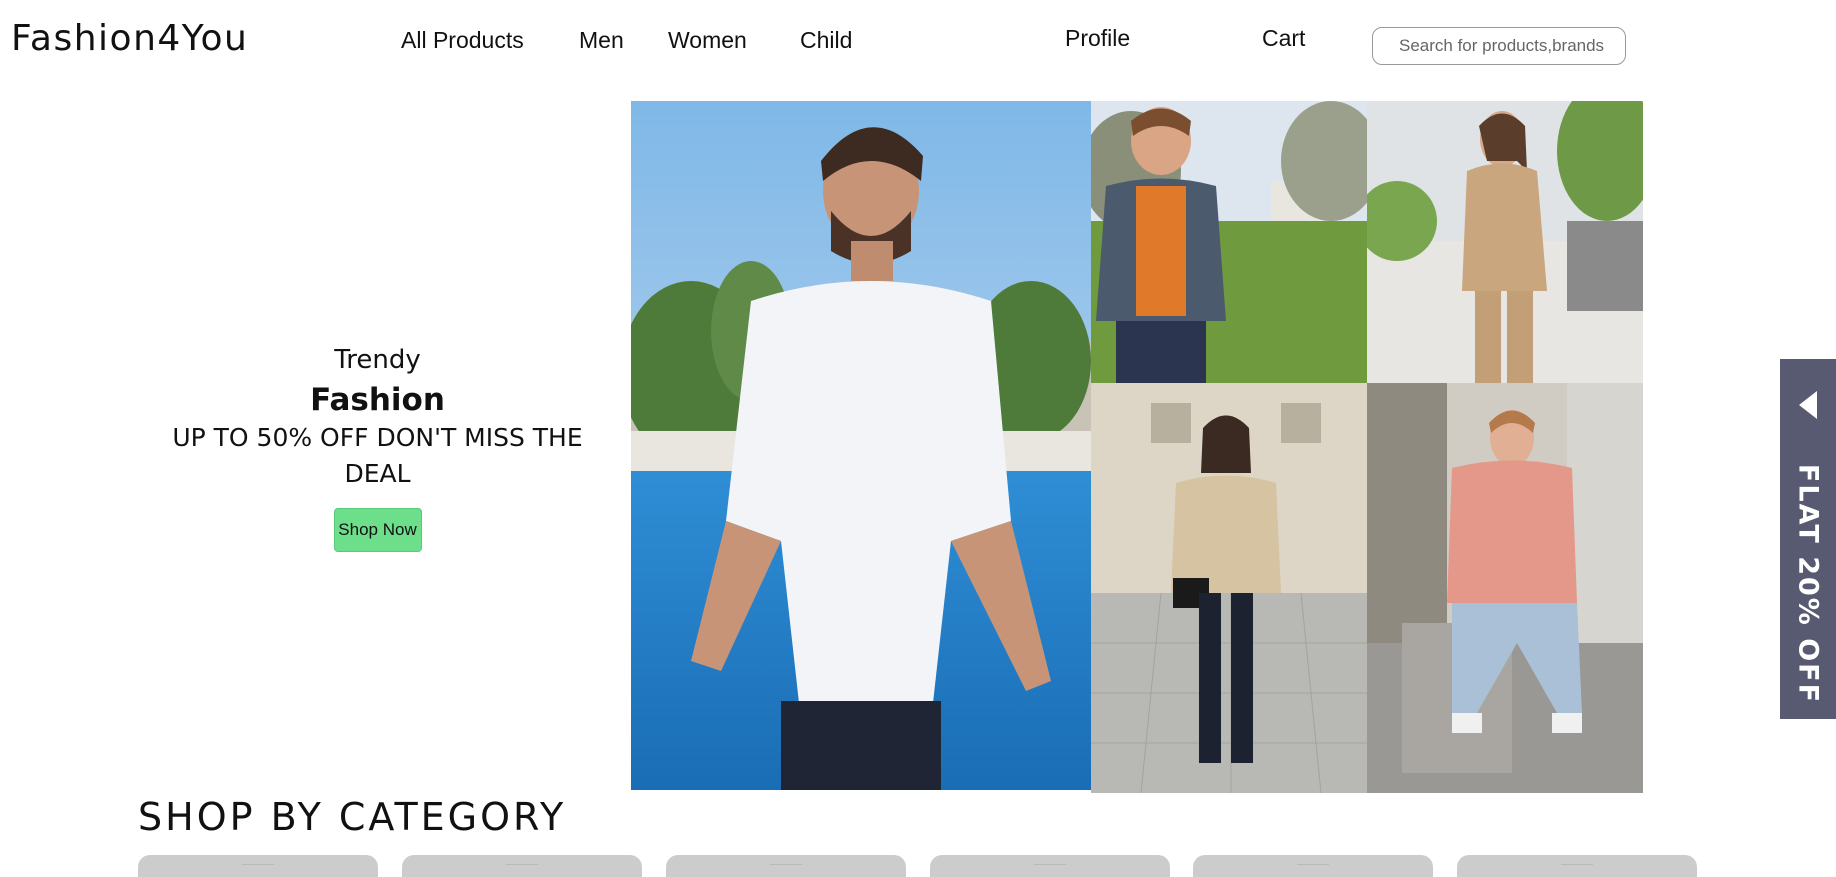  I want to click on nav-child: Child, so click(826, 40).